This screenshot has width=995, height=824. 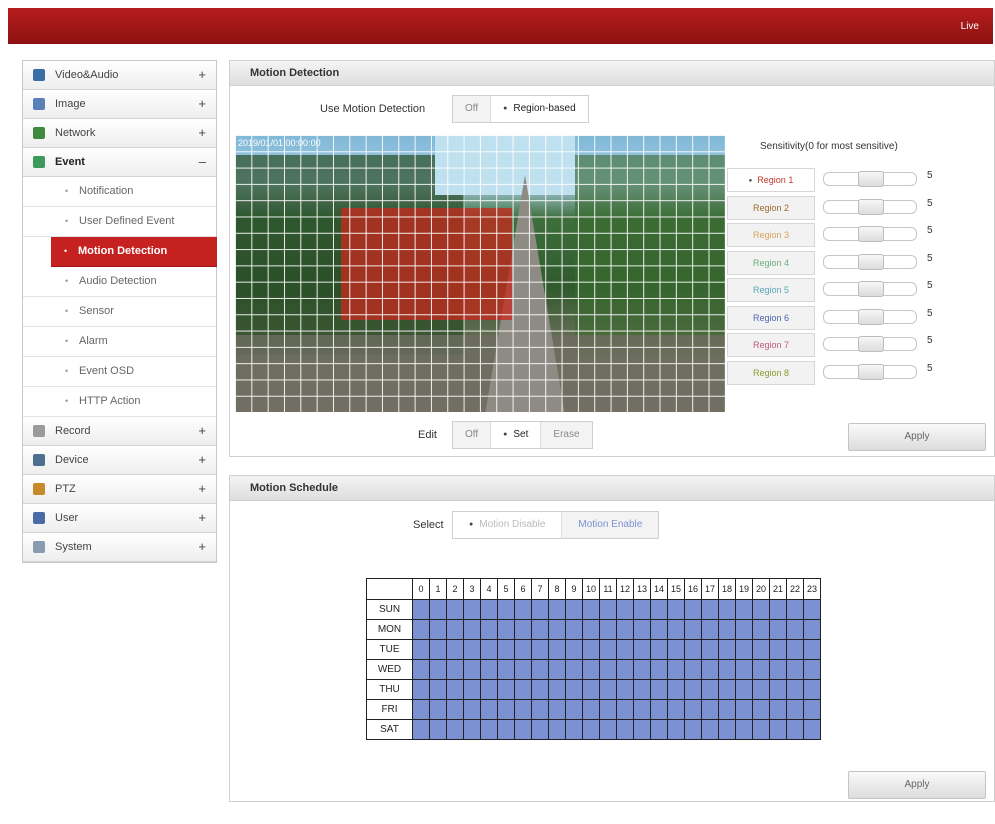 I want to click on use-motion-option-region-based: Region-based, so click(x=539, y=109).